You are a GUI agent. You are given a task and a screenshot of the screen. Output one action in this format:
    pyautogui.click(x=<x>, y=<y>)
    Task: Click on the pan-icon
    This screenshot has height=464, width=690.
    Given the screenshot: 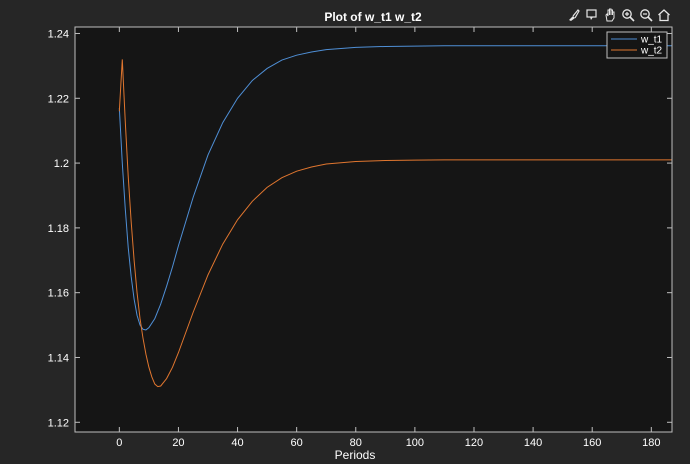 What is the action you would take?
    pyautogui.click(x=610, y=15)
    